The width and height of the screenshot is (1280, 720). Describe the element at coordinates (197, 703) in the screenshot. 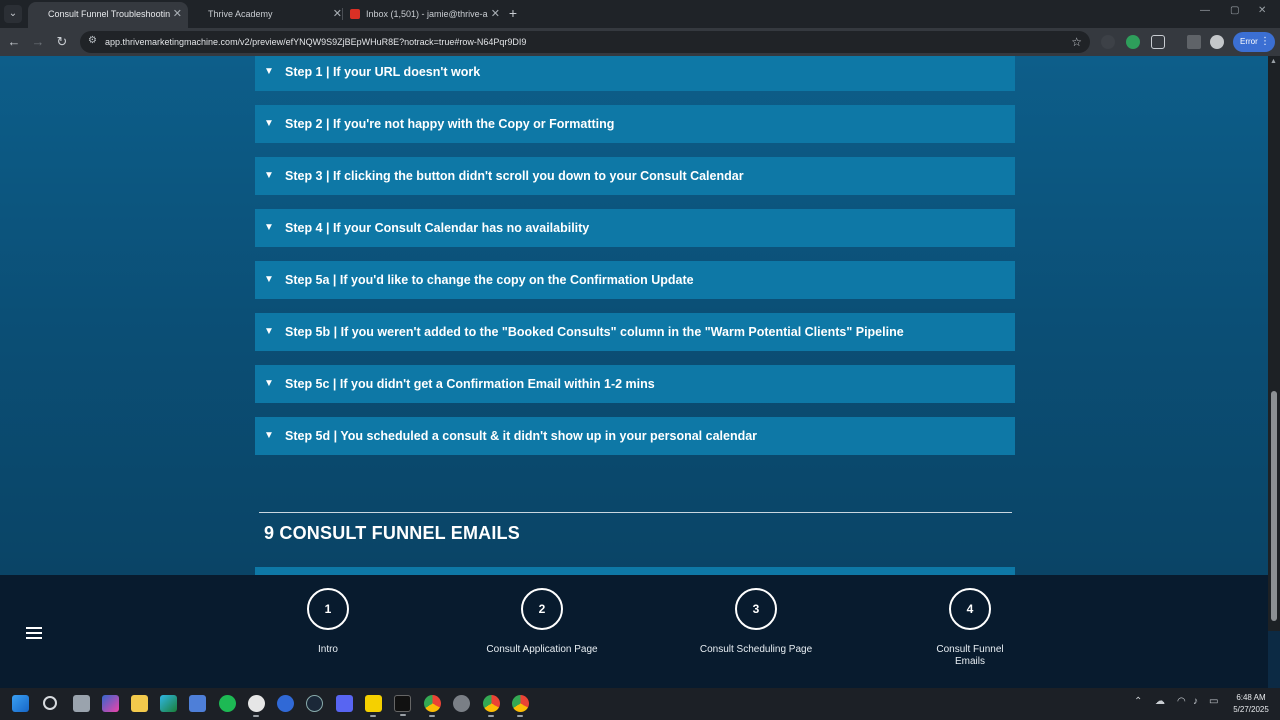

I see `store-icon` at that location.